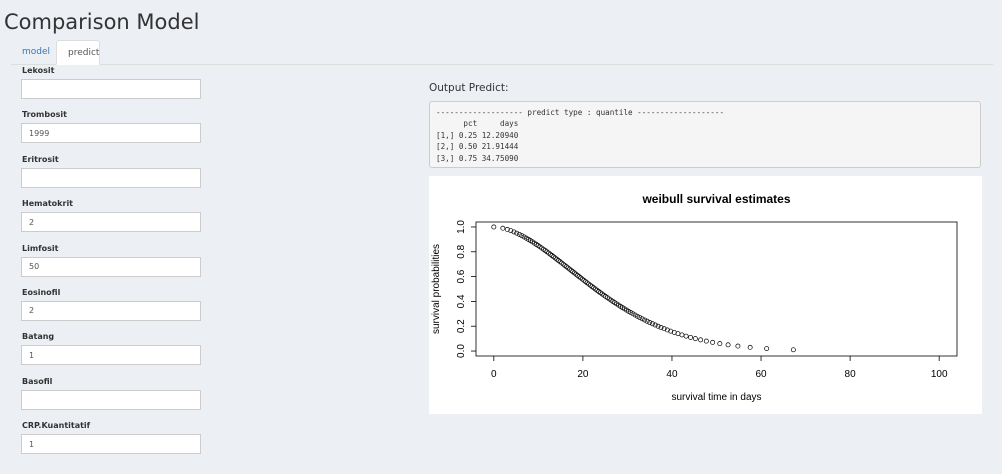 This screenshot has width=1002, height=474. I want to click on eritrosit-label: Eritrosit, so click(40, 159).